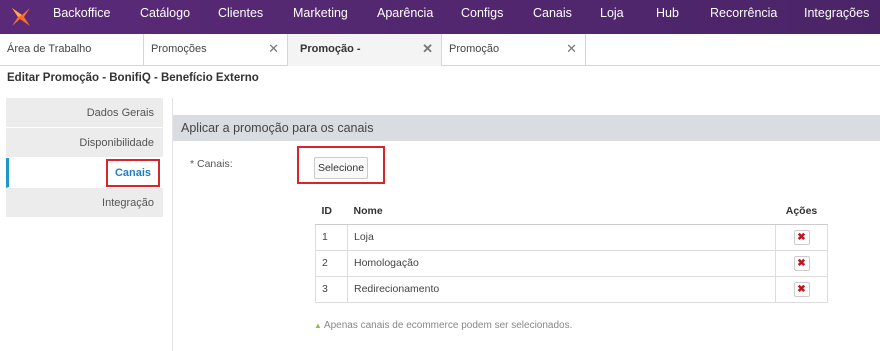 Image resolution: width=880 pixels, height=351 pixels. What do you see at coordinates (211, 164) in the screenshot?
I see `canais-field-label: * Canais:` at bounding box center [211, 164].